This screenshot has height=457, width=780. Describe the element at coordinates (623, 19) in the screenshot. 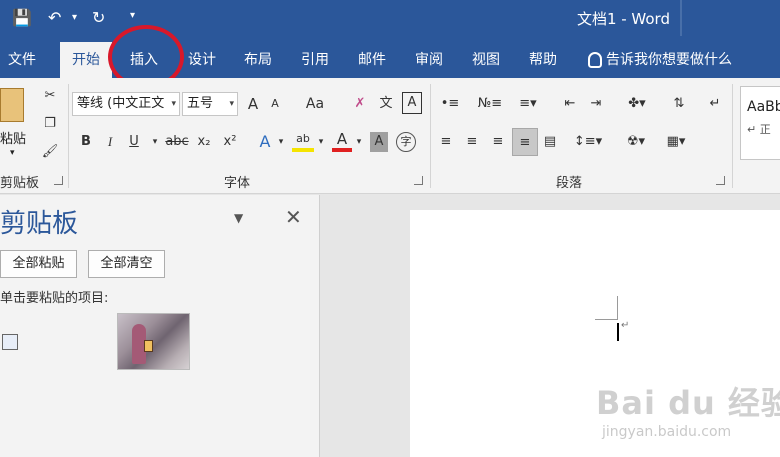

I see `document-title: 文档1 - Word` at that location.